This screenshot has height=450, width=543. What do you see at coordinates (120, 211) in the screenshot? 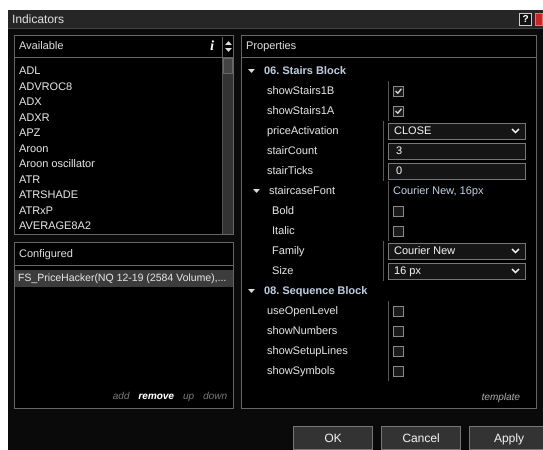
I see `list-item: ATRxP` at bounding box center [120, 211].